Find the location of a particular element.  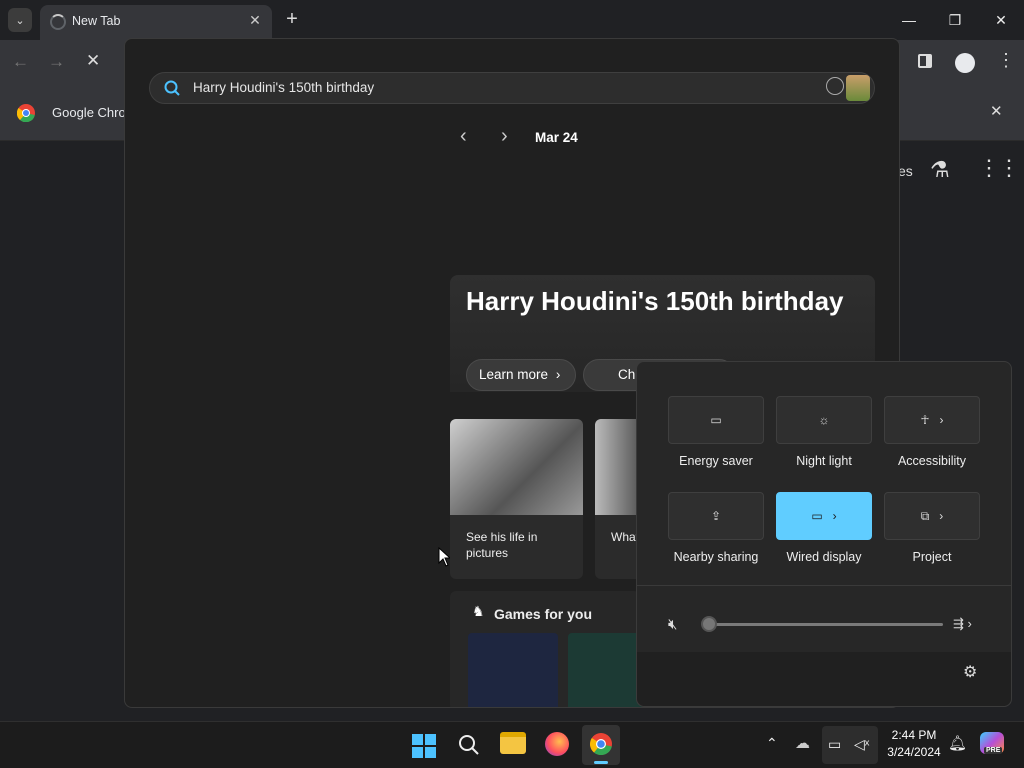

notification-bell-icon: 🔔︎ is located at coordinates (957, 743).